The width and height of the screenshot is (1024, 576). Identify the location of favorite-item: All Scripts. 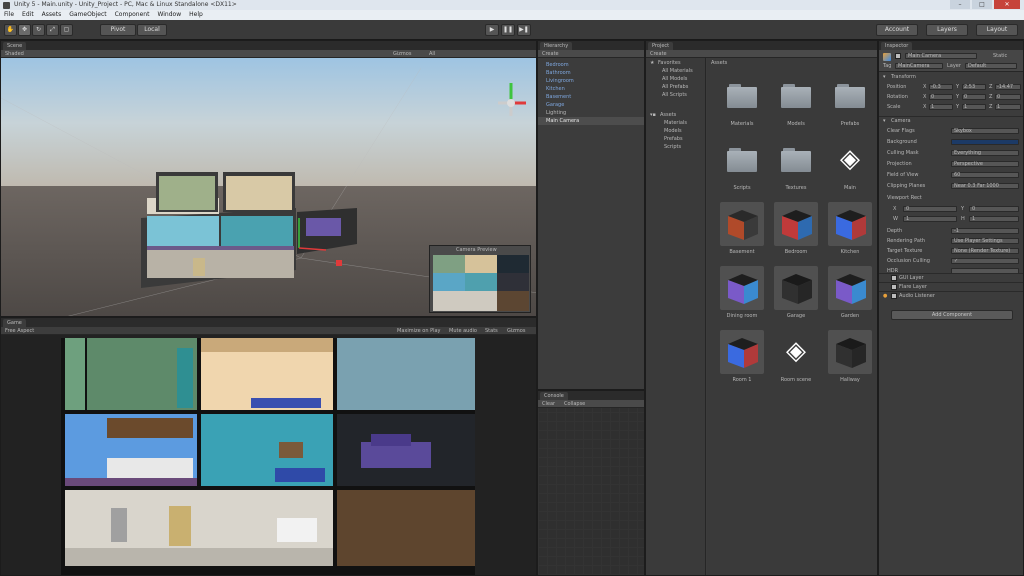
(674, 95).